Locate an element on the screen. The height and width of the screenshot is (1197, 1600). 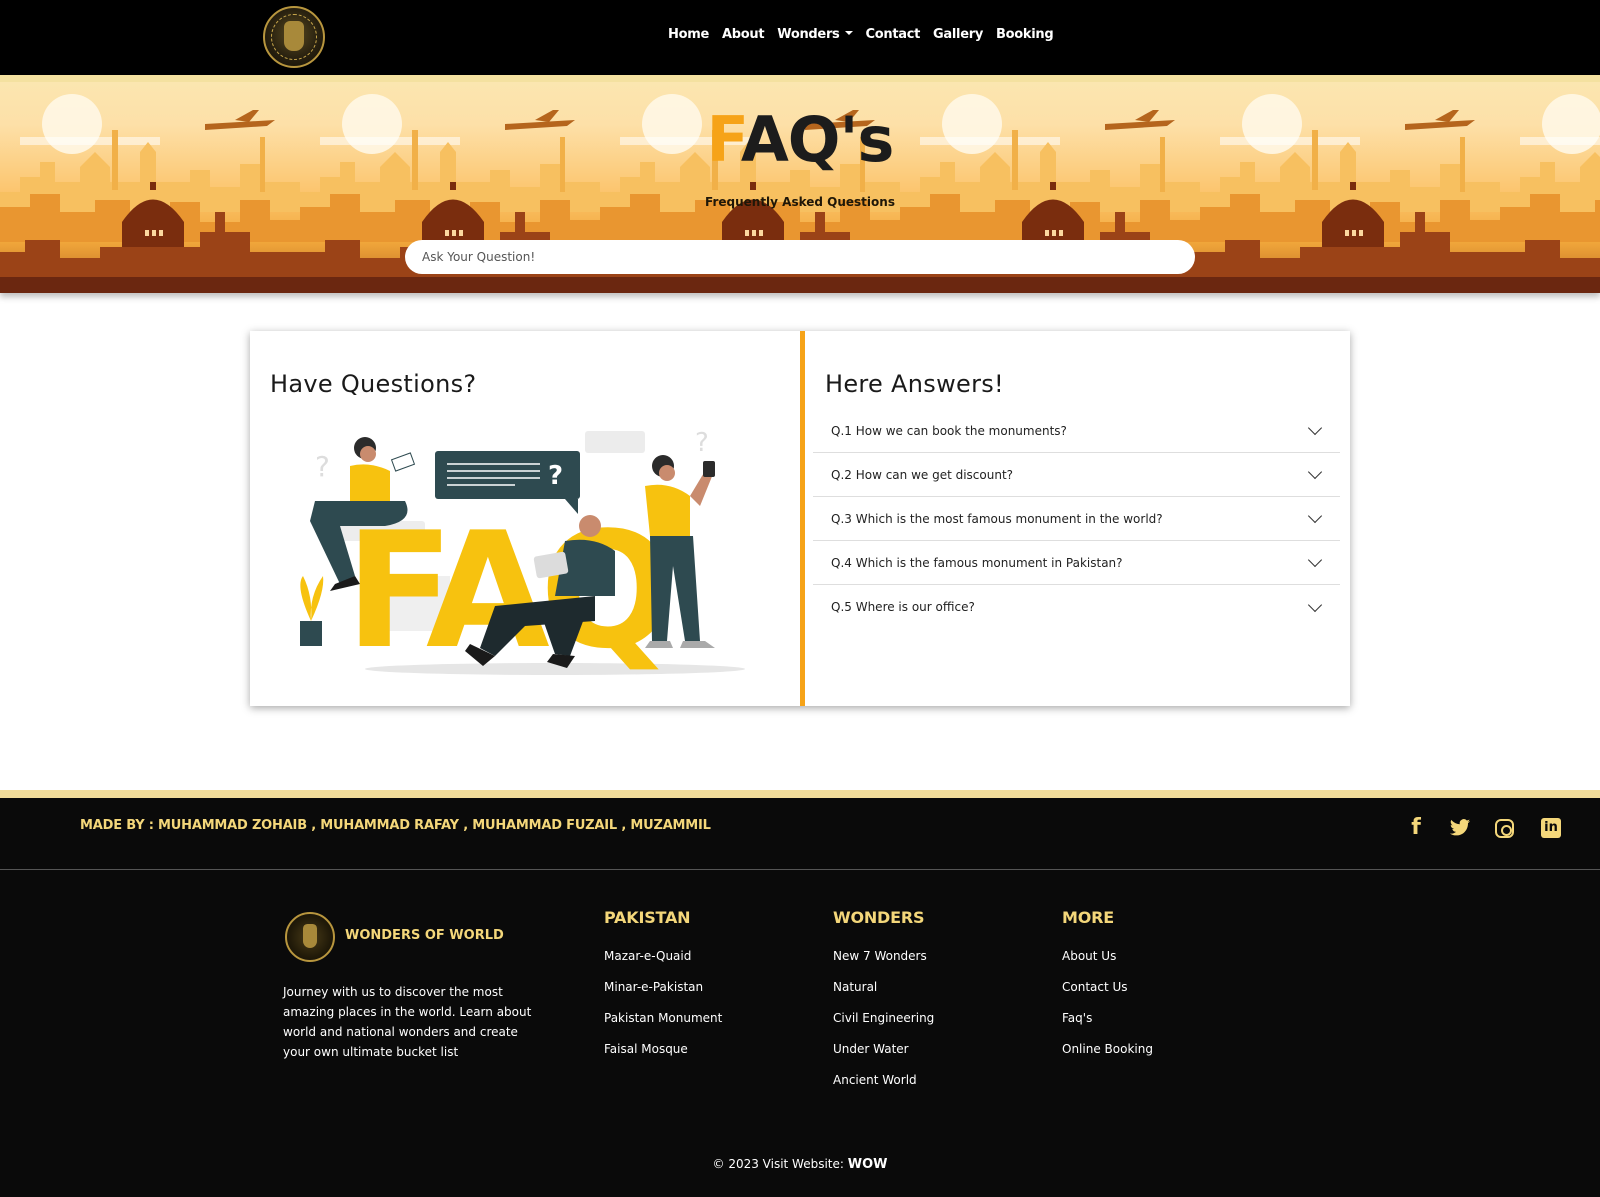
nav-booking: Booking is located at coordinates (1025, 34).